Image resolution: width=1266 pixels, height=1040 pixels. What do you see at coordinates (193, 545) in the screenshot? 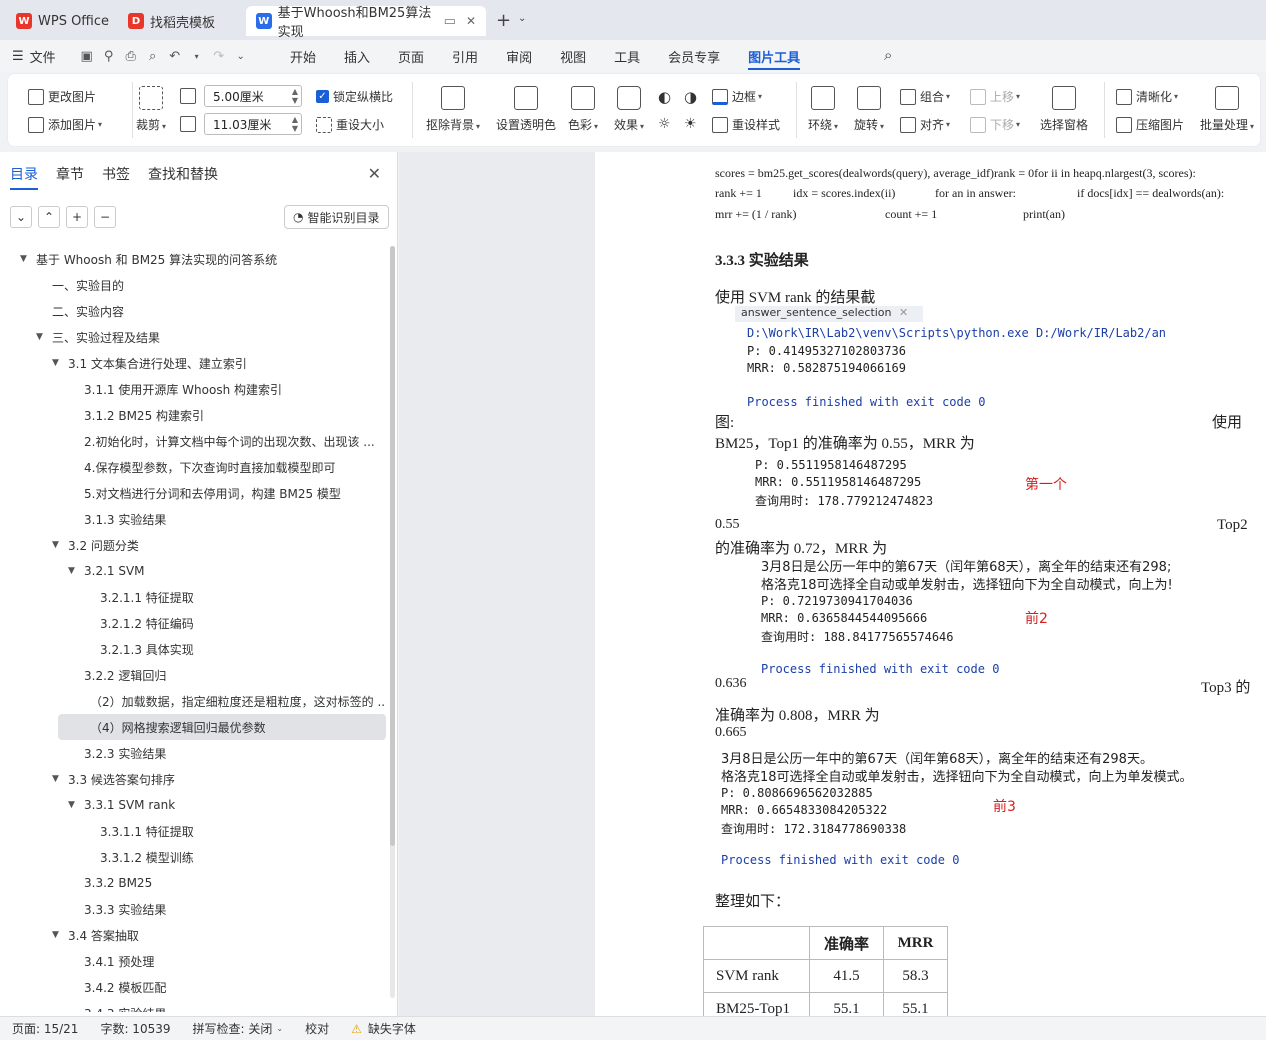
I see `toc-item: ▼ 3.2 问题分类` at bounding box center [193, 545].